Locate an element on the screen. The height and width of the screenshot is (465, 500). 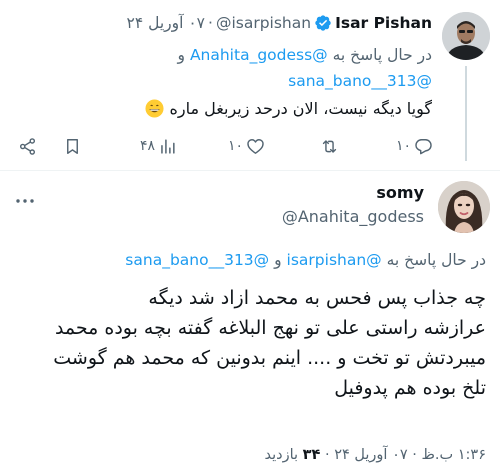
mention-link: @isarpishan is located at coordinates (334, 260).